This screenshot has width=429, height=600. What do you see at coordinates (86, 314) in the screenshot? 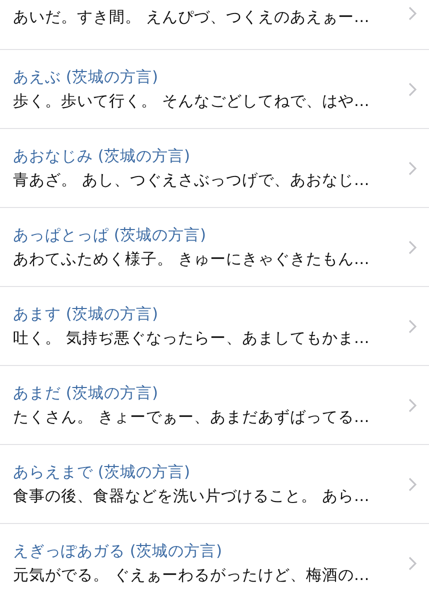
I see `entry-title: あます (茨城の方言)` at bounding box center [86, 314].